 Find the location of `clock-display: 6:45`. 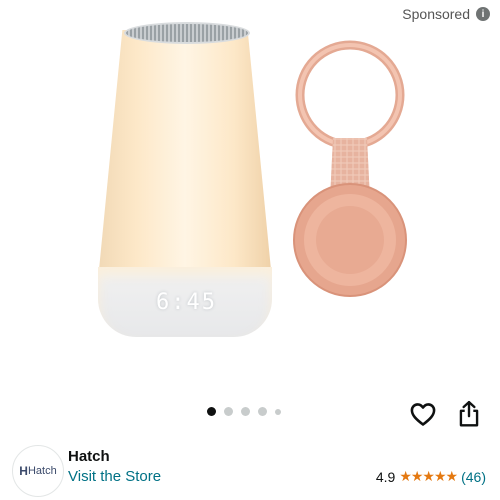

clock-display: 6:45 is located at coordinates (186, 302).